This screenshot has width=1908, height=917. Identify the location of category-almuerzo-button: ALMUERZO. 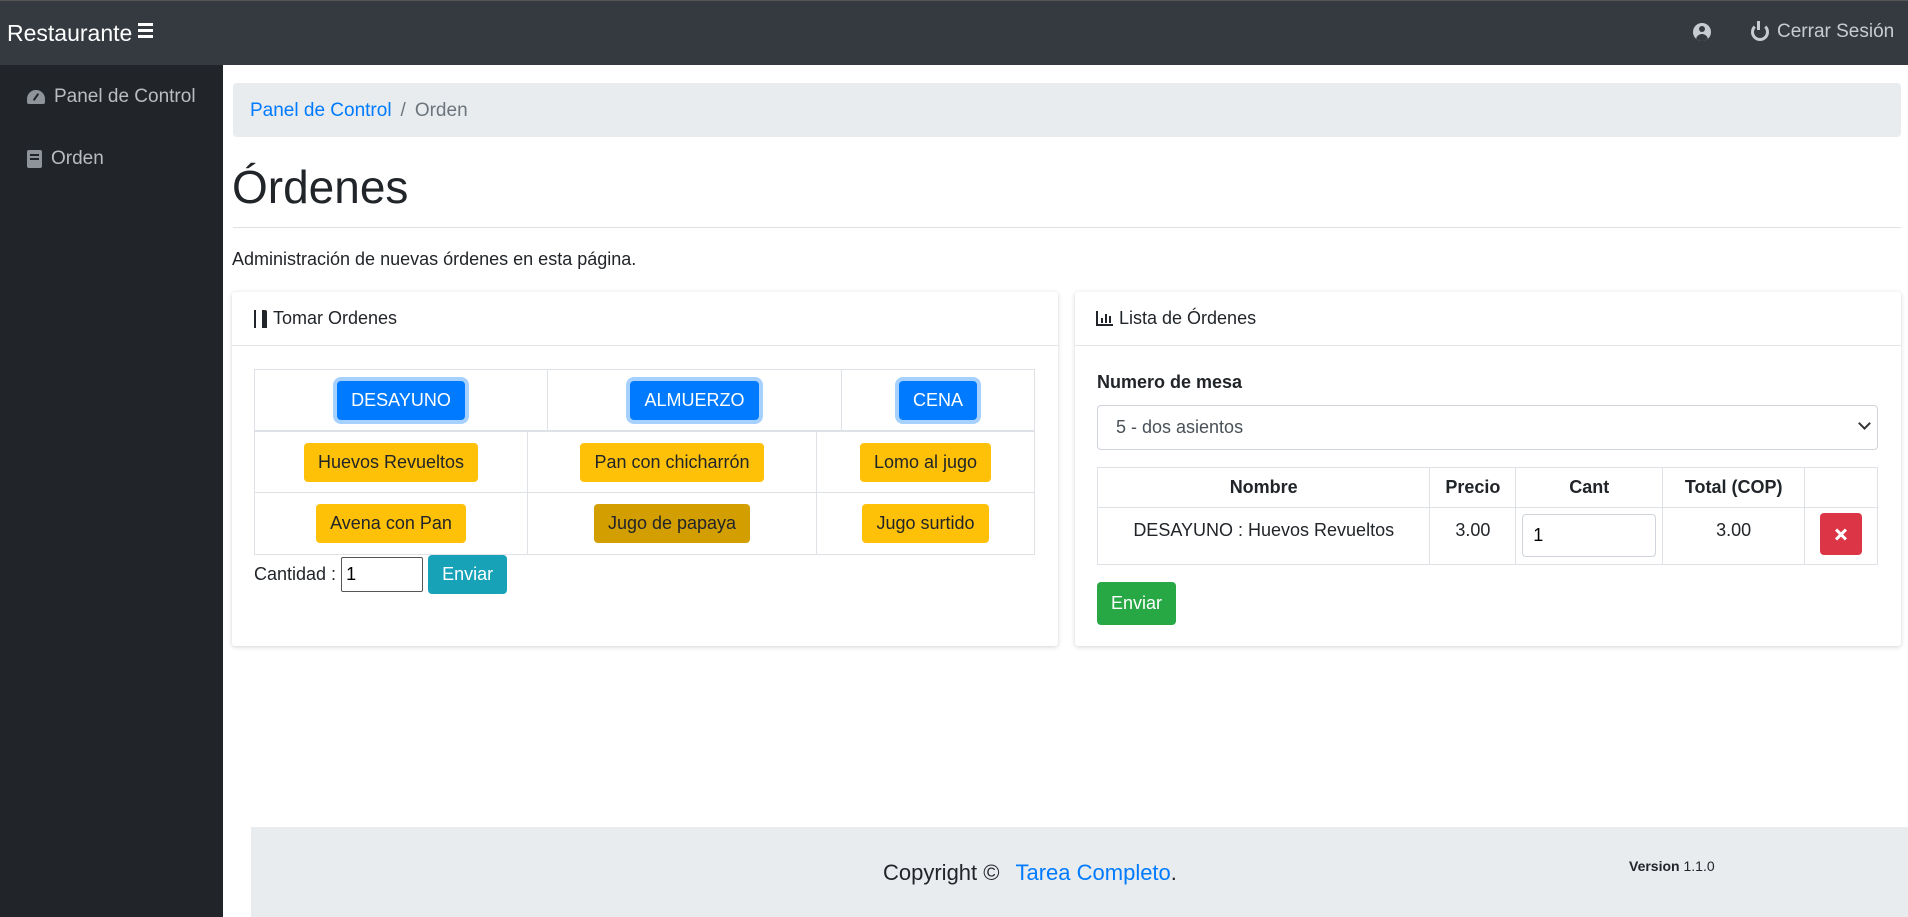
(694, 400).